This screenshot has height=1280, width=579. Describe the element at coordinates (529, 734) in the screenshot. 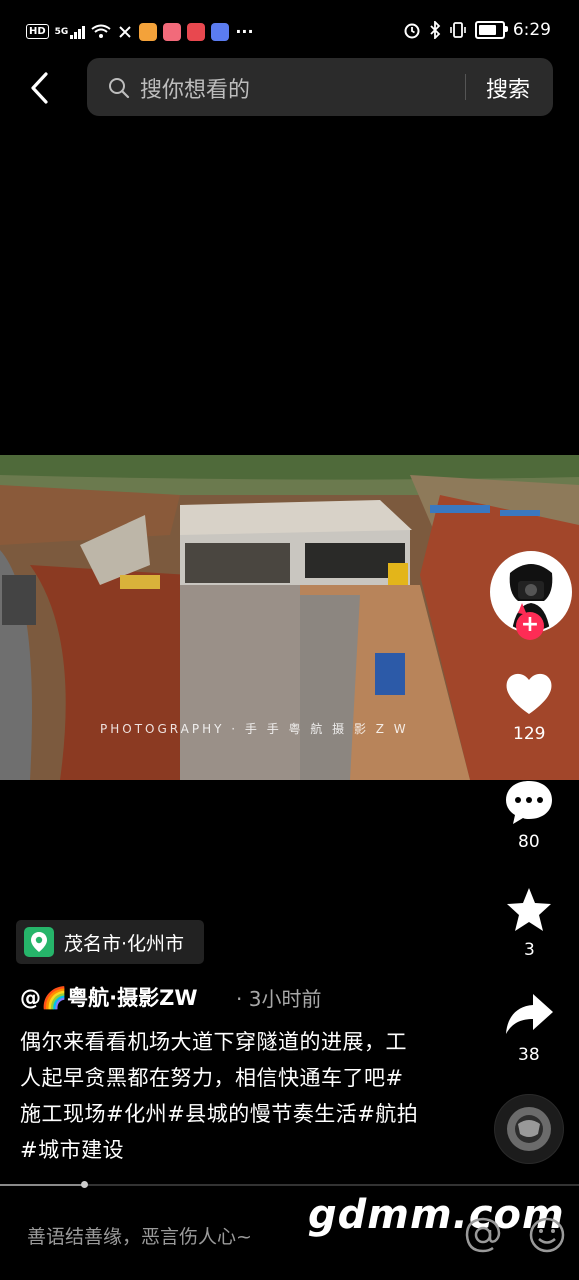

I see `like-count: 129` at that location.